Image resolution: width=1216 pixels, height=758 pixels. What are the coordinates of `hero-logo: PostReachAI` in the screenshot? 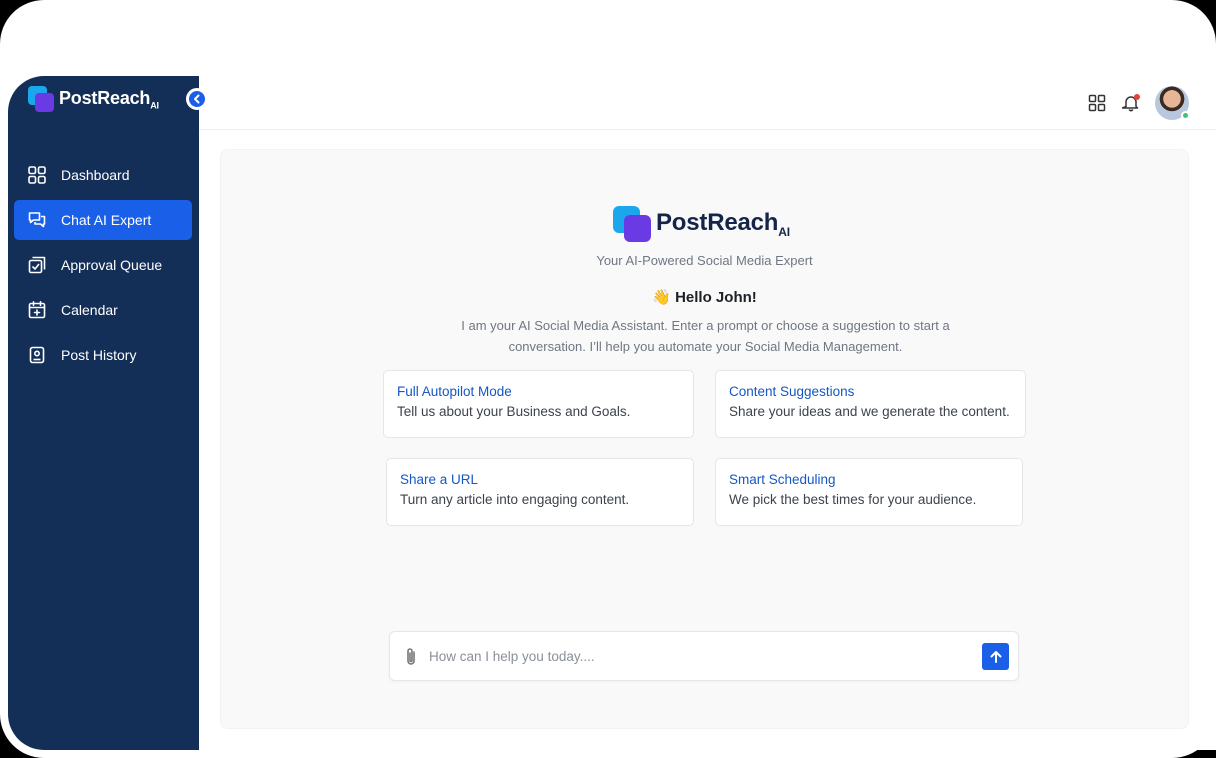 It's located at (701, 224).